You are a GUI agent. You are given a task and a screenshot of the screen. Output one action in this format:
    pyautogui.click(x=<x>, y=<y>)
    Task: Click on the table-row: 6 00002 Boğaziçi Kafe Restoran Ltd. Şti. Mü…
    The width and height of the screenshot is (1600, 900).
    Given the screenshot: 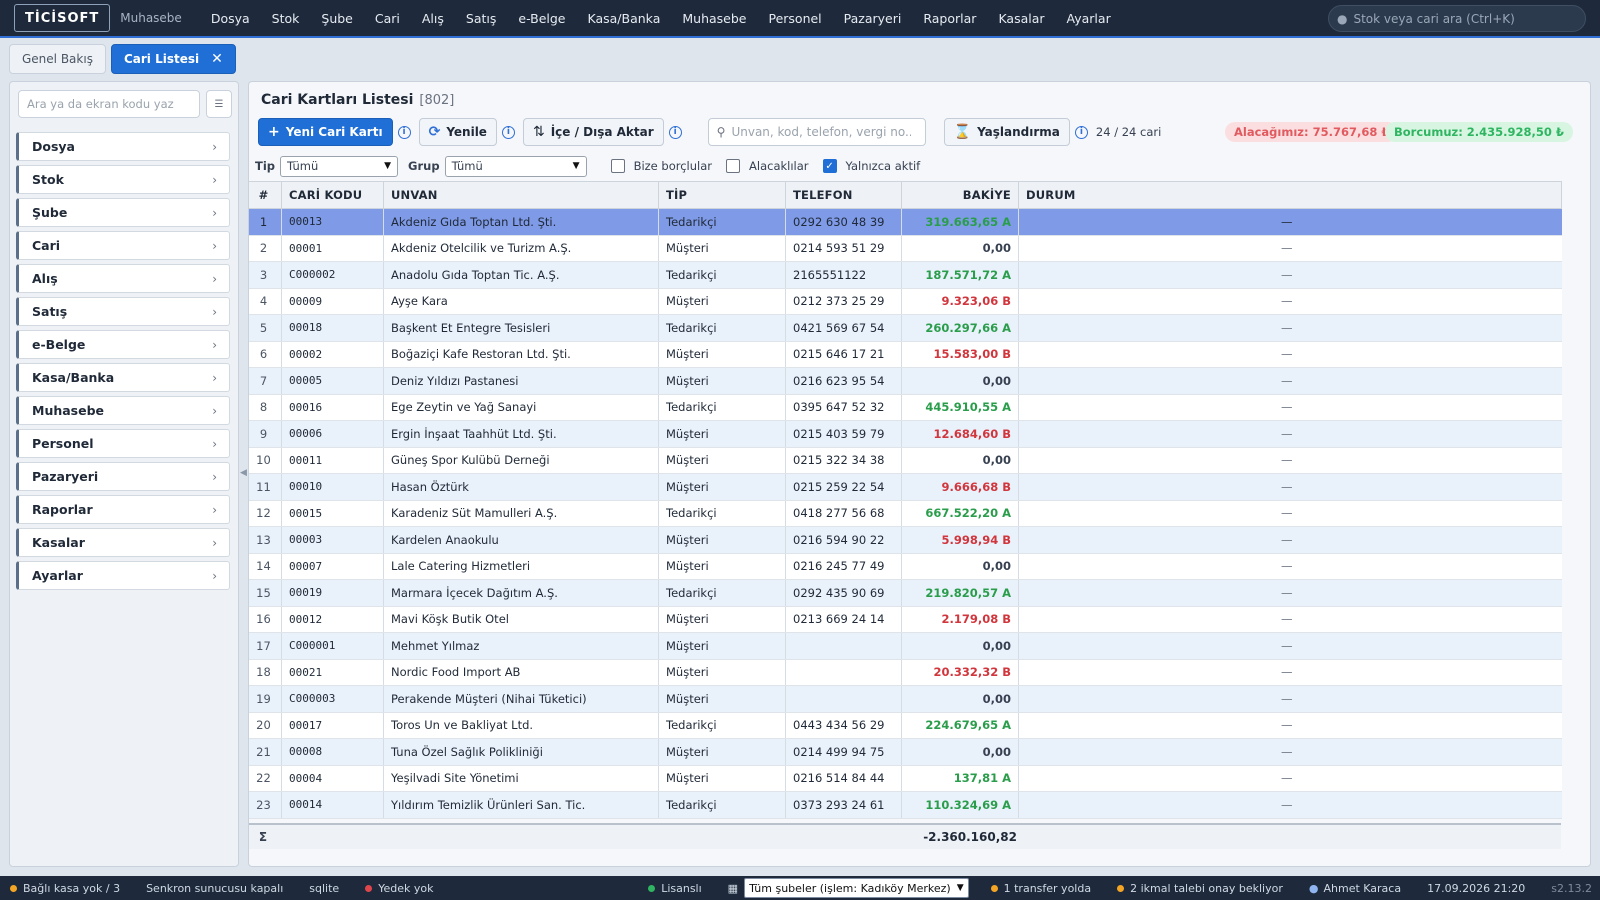 What is the action you would take?
    pyautogui.click(x=905, y=354)
    